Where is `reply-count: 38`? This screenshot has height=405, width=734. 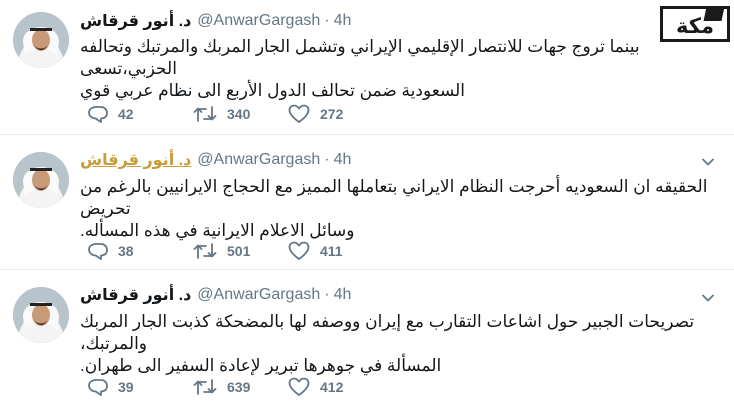 reply-count: 38 is located at coordinates (126, 251).